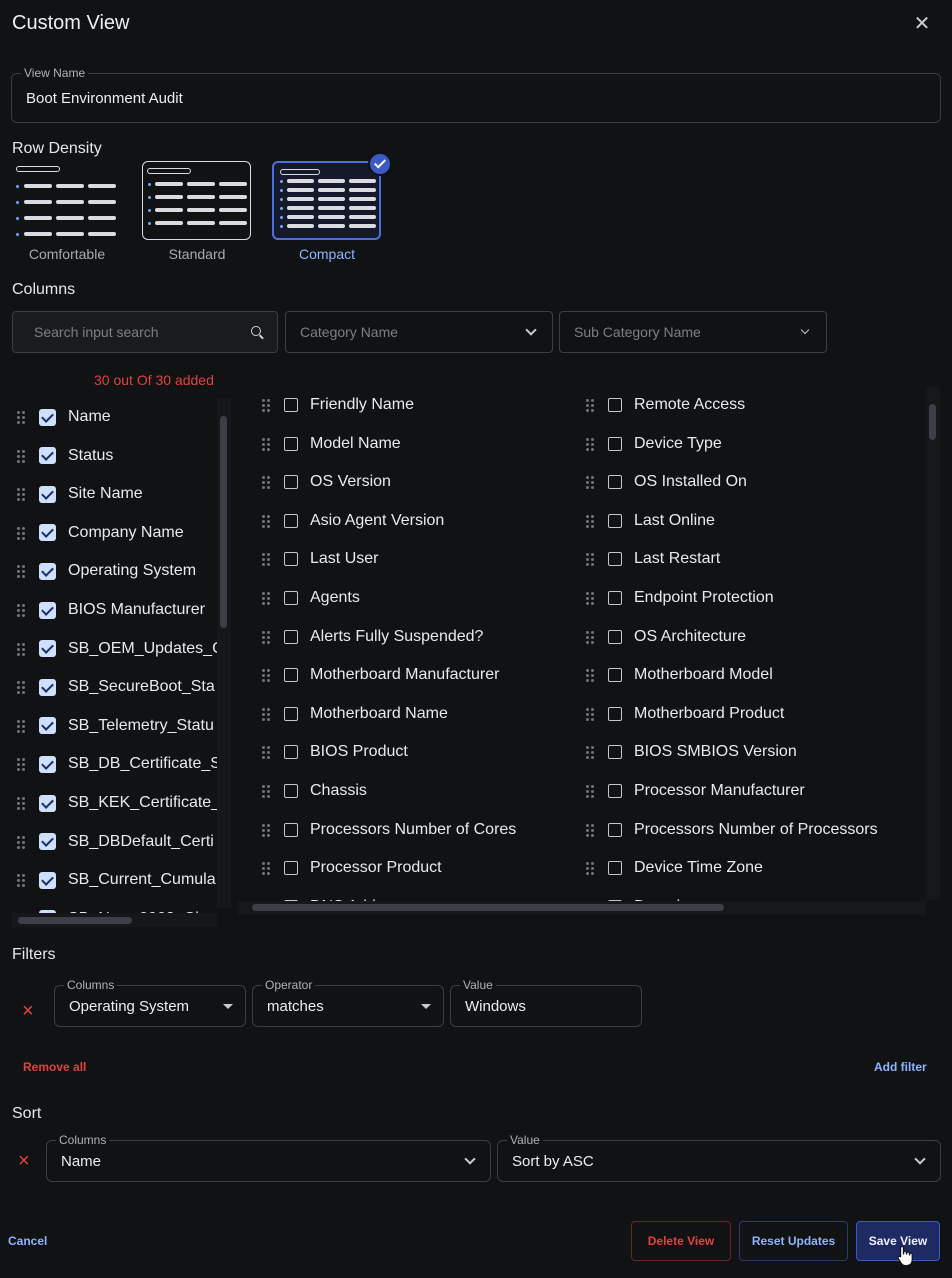 The image size is (952, 1278). Describe the element at coordinates (150, 1002) in the screenshot. I see `filter-column-select: Columns Operating System` at that location.